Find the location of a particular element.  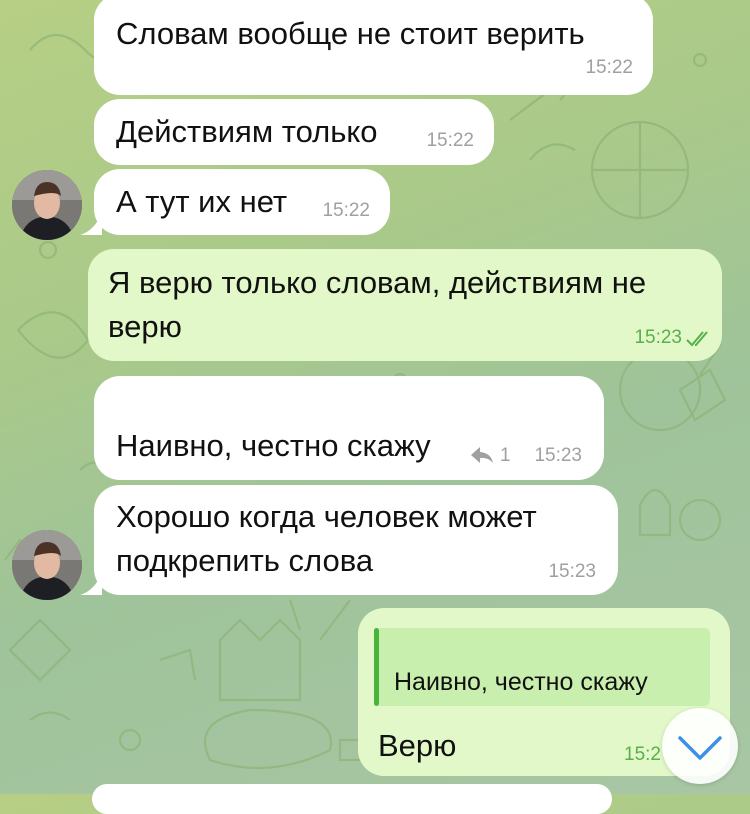

chevron-down-icon is located at coordinates (700, 748).